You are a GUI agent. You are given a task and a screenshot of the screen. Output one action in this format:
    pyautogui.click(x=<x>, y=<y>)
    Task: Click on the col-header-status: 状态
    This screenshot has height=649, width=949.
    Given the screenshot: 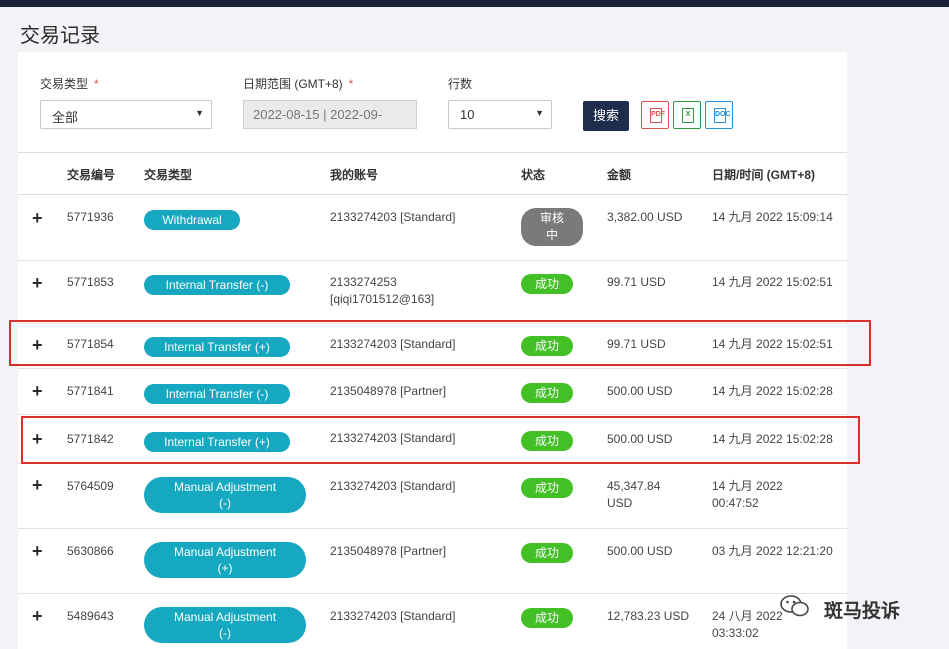 What is the action you would take?
    pyautogui.click(x=533, y=175)
    